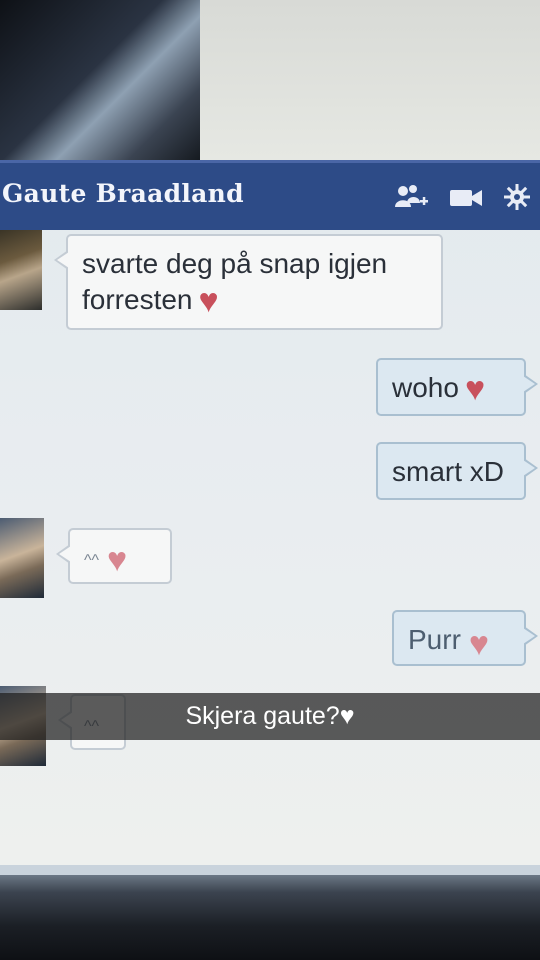 This screenshot has width=540, height=960. What do you see at coordinates (270, 195) in the screenshot?
I see `chat-titlebar: Gaute Braadland` at bounding box center [270, 195].